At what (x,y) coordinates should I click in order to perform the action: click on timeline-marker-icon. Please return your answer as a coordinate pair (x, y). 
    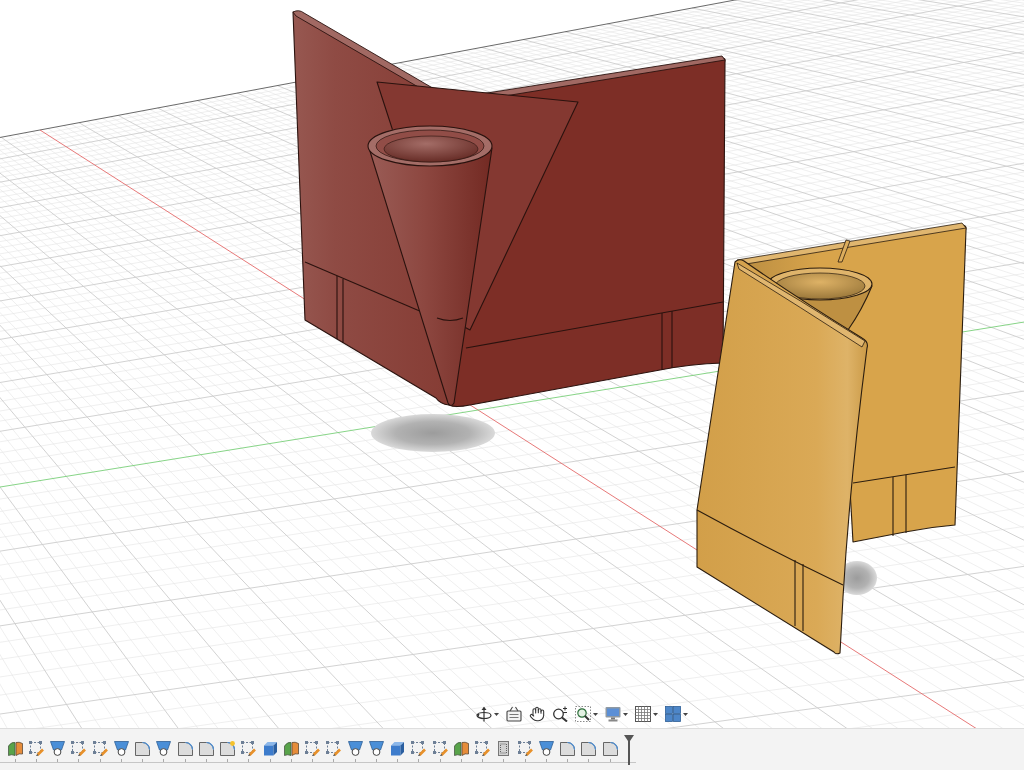
    Looking at the image, I should click on (628, 750).